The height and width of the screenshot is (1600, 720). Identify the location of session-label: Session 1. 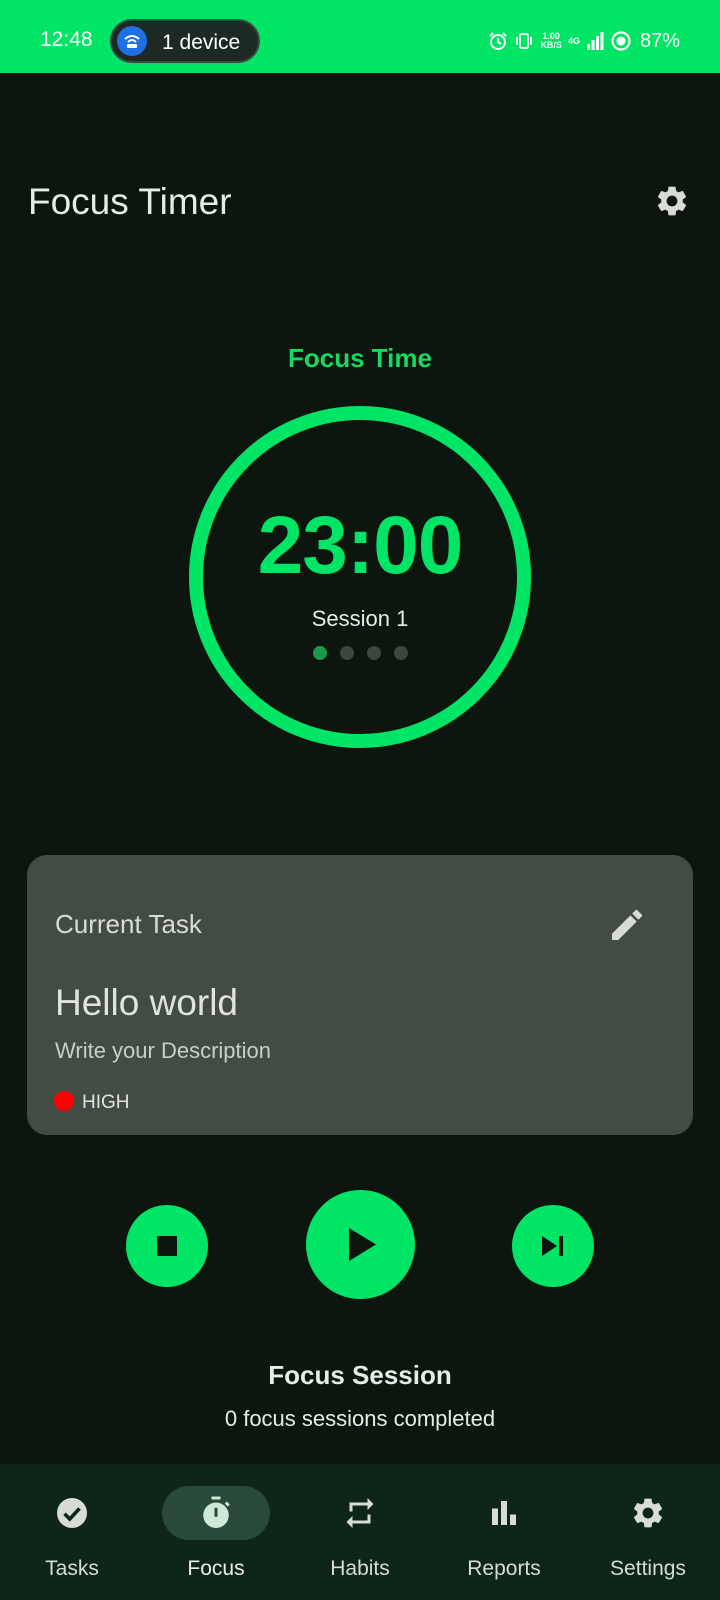
(360, 618).